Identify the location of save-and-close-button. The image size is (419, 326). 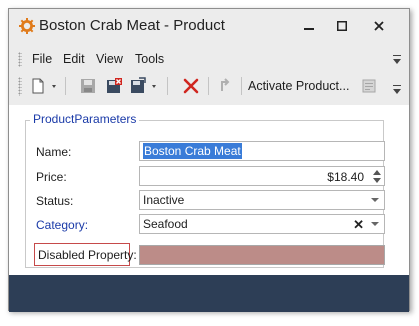
(114, 86).